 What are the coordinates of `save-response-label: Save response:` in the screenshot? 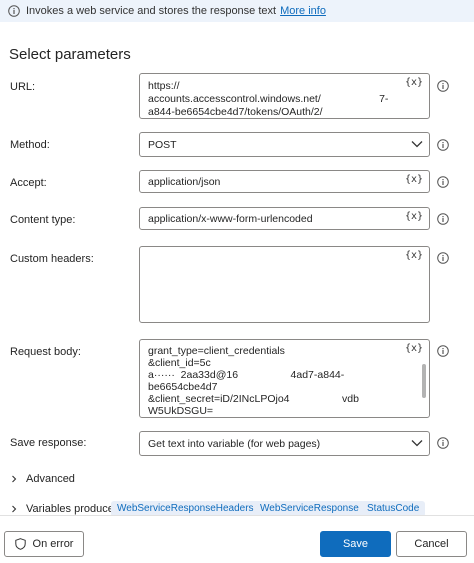 It's located at (48, 443).